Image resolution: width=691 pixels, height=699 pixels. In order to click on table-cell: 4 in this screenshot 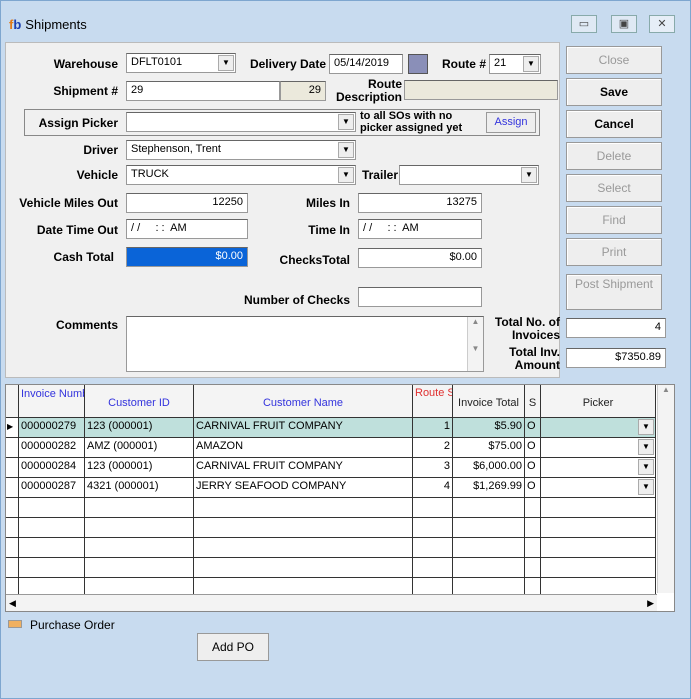, I will do `click(433, 488)`.